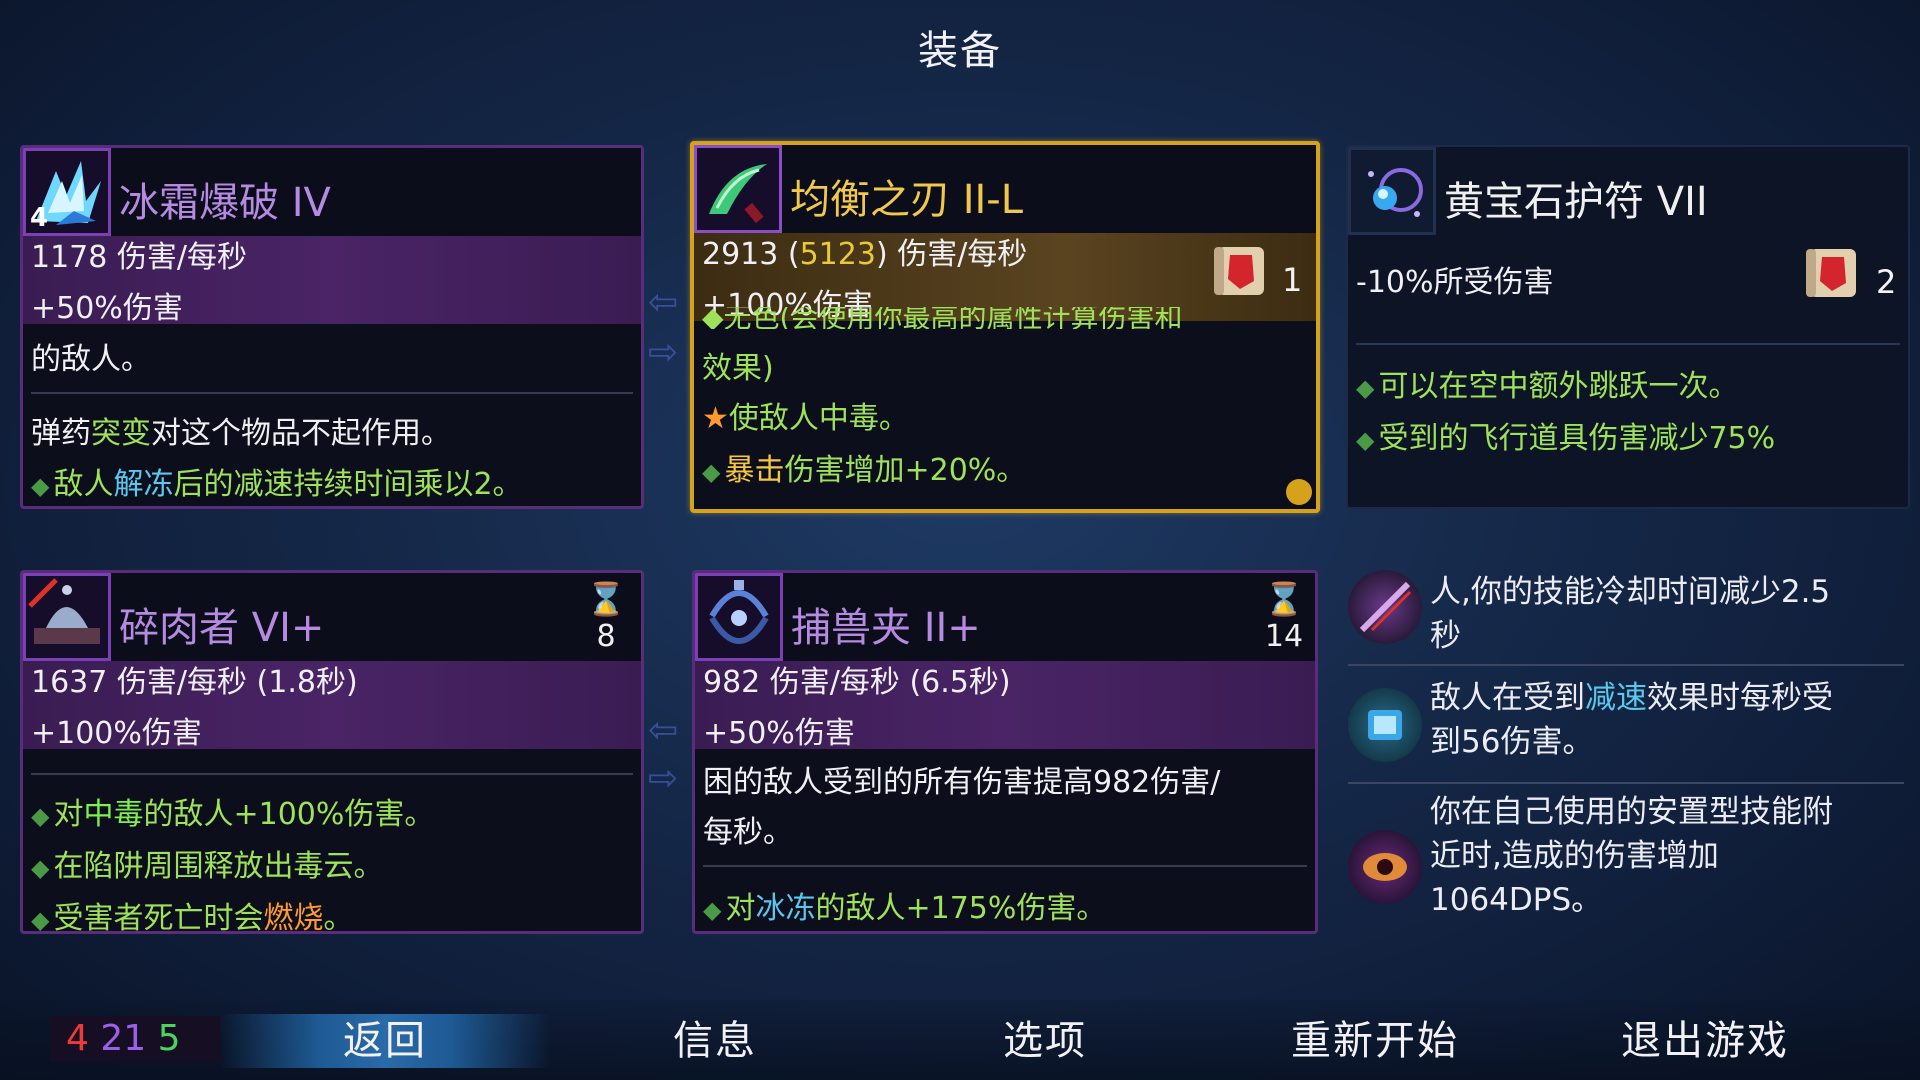 The width and height of the screenshot is (1920, 1080). I want to click on mutation-text: 人,你的技能冷却时间减少2.5 秒, so click(1630, 614).